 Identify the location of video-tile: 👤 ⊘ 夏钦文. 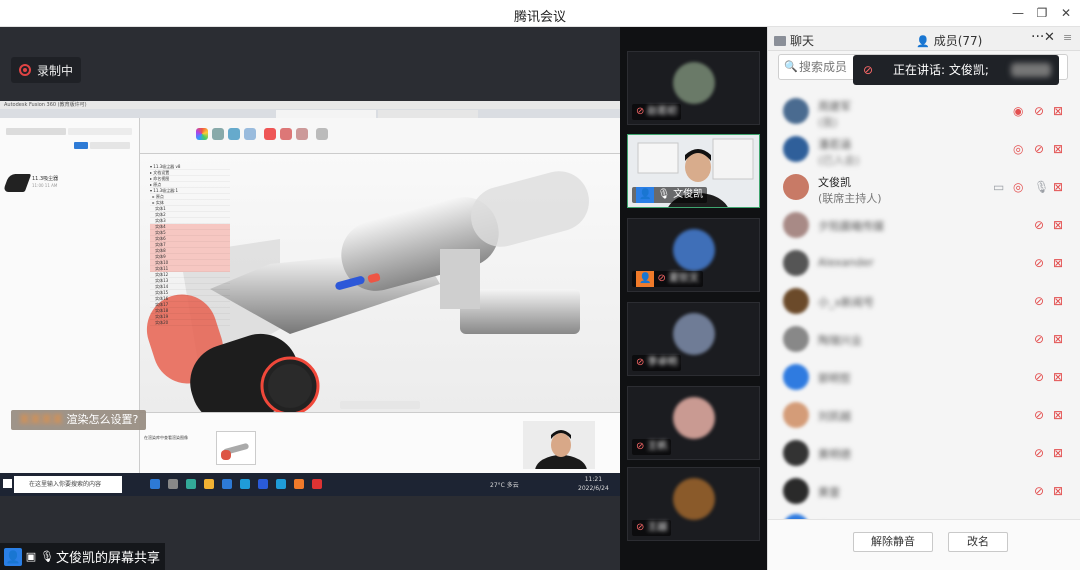
(693, 255).